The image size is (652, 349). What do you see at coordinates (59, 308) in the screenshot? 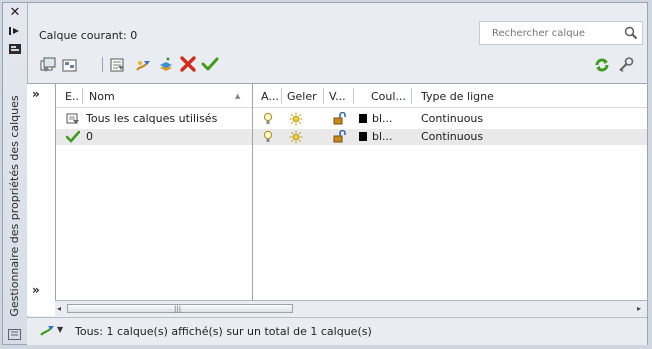
I see `scroll-left-button: ◂` at bounding box center [59, 308].